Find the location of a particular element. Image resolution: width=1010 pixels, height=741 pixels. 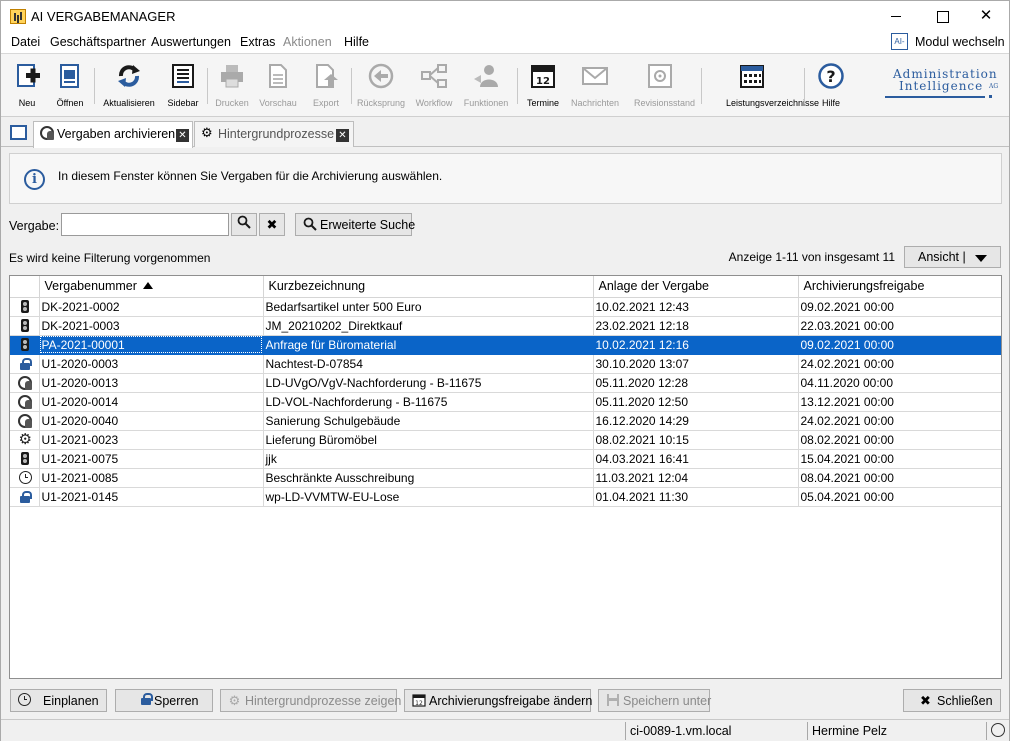

maximize-button is located at coordinates (942, 16).